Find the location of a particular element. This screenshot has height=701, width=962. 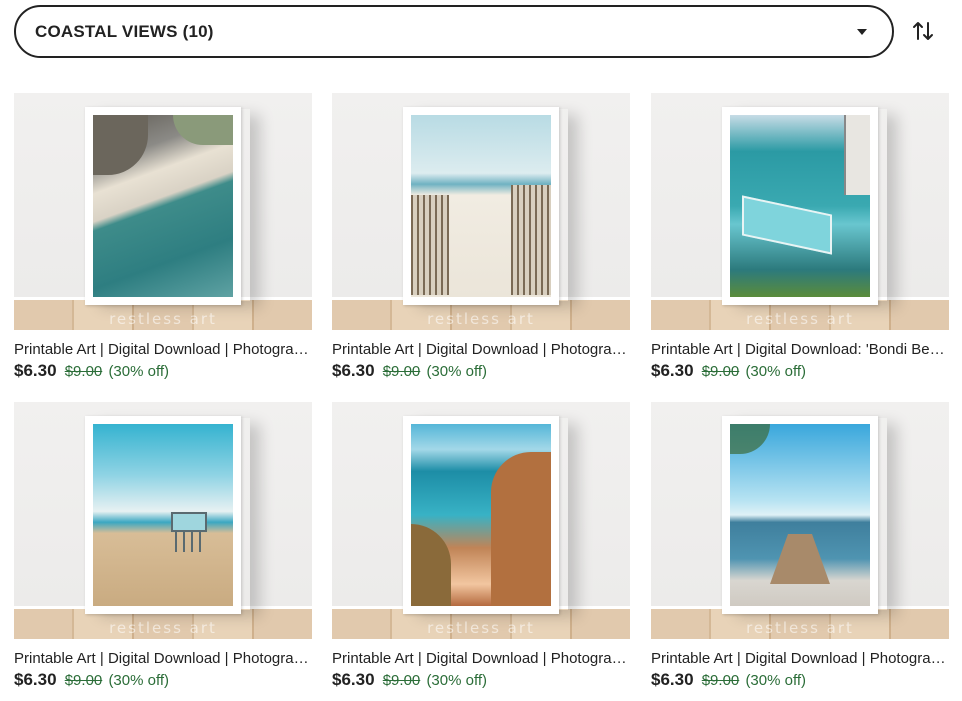

sort-arrows-icon is located at coordinates (923, 31).